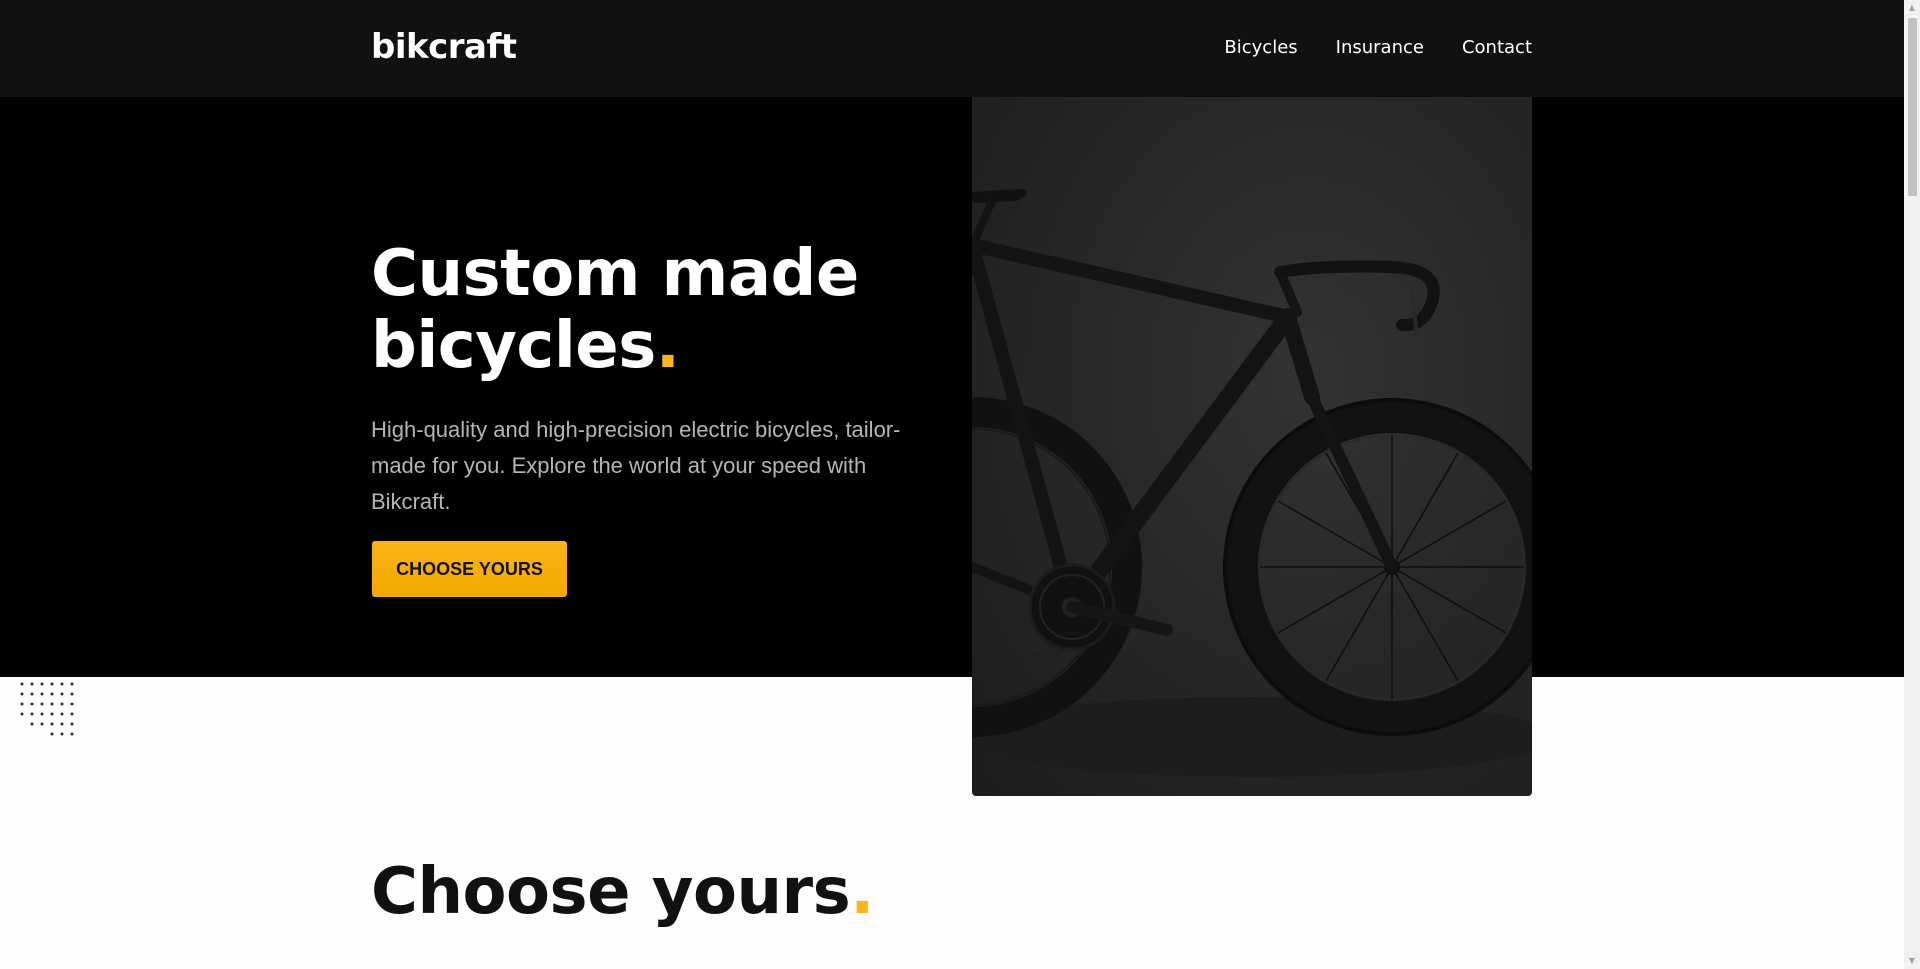  Describe the element at coordinates (1912, 961) in the screenshot. I see `scroll-down-arrow-icon: ▼` at that location.